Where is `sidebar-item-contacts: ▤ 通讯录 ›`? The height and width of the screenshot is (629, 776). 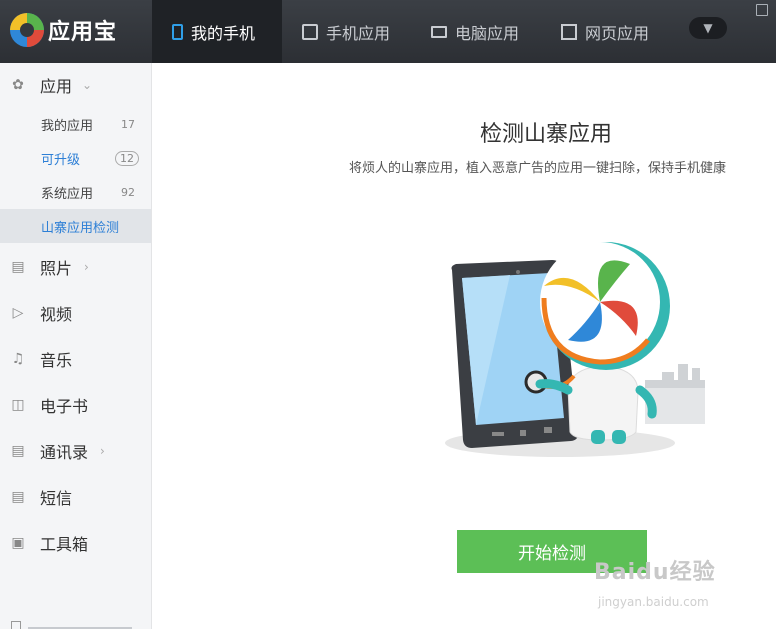
sidebar-item-contacts: ▤ 通讯录 › is located at coordinates (75, 451).